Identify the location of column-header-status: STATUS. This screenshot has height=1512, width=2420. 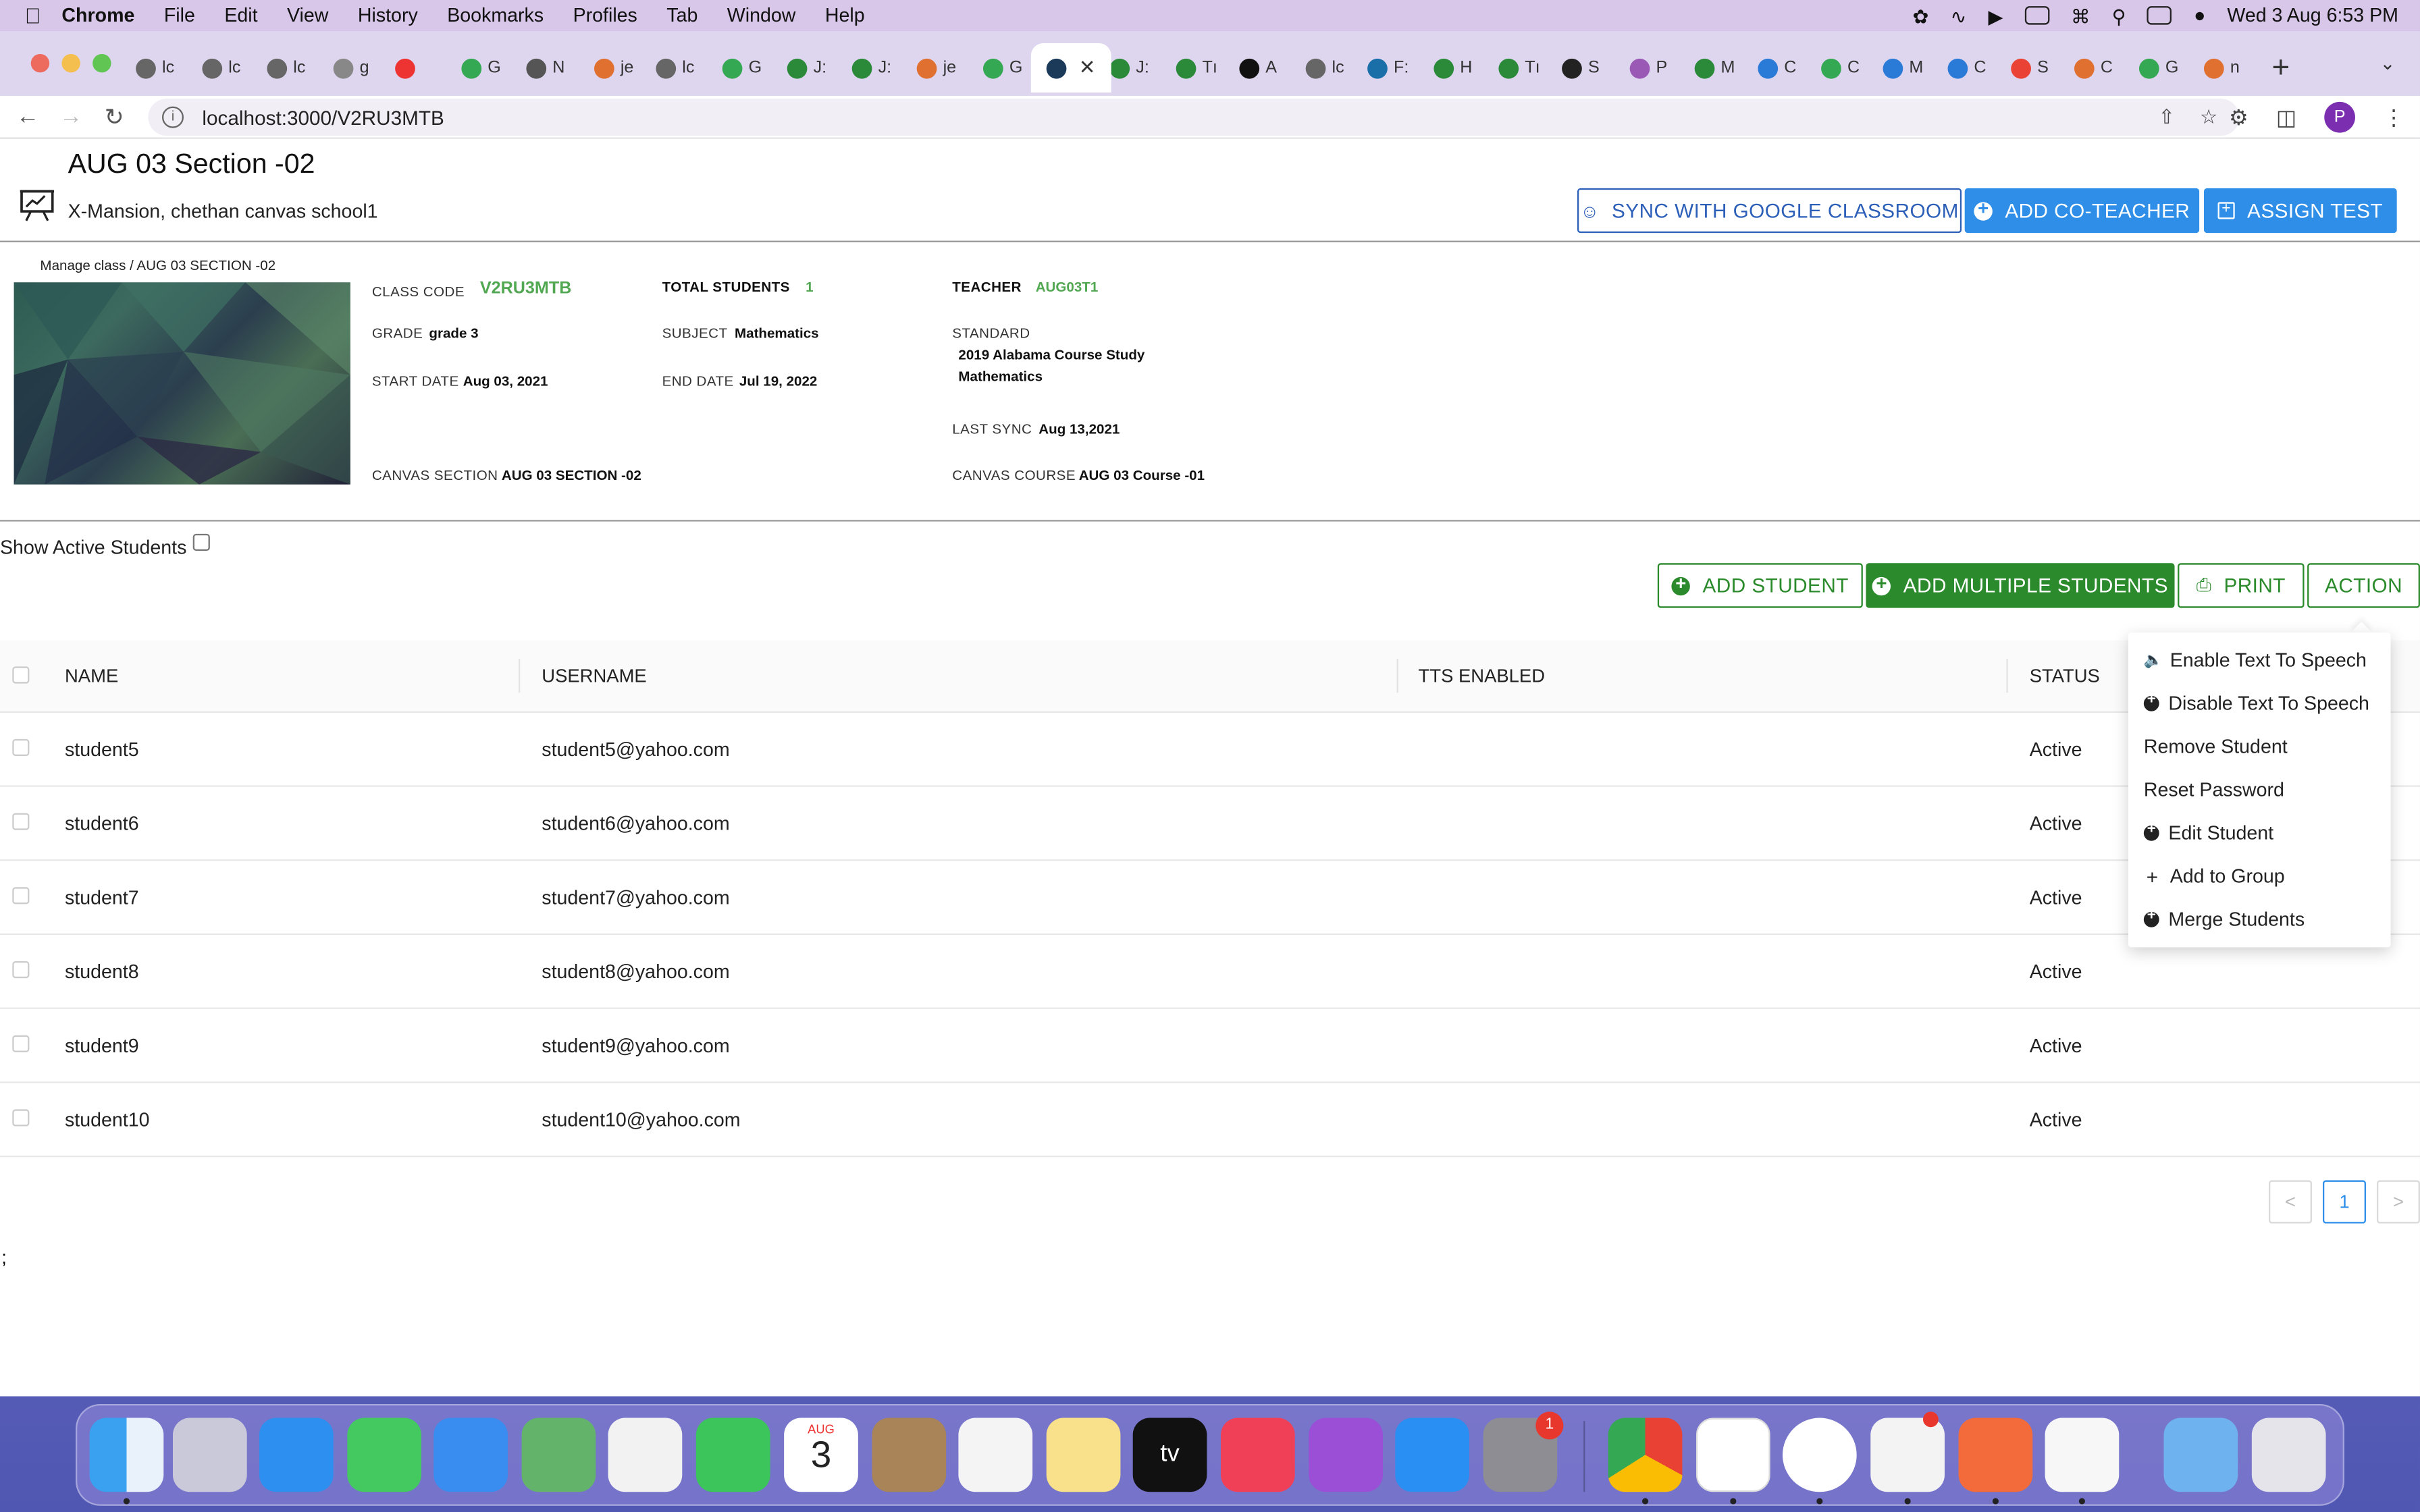
(2065, 675).